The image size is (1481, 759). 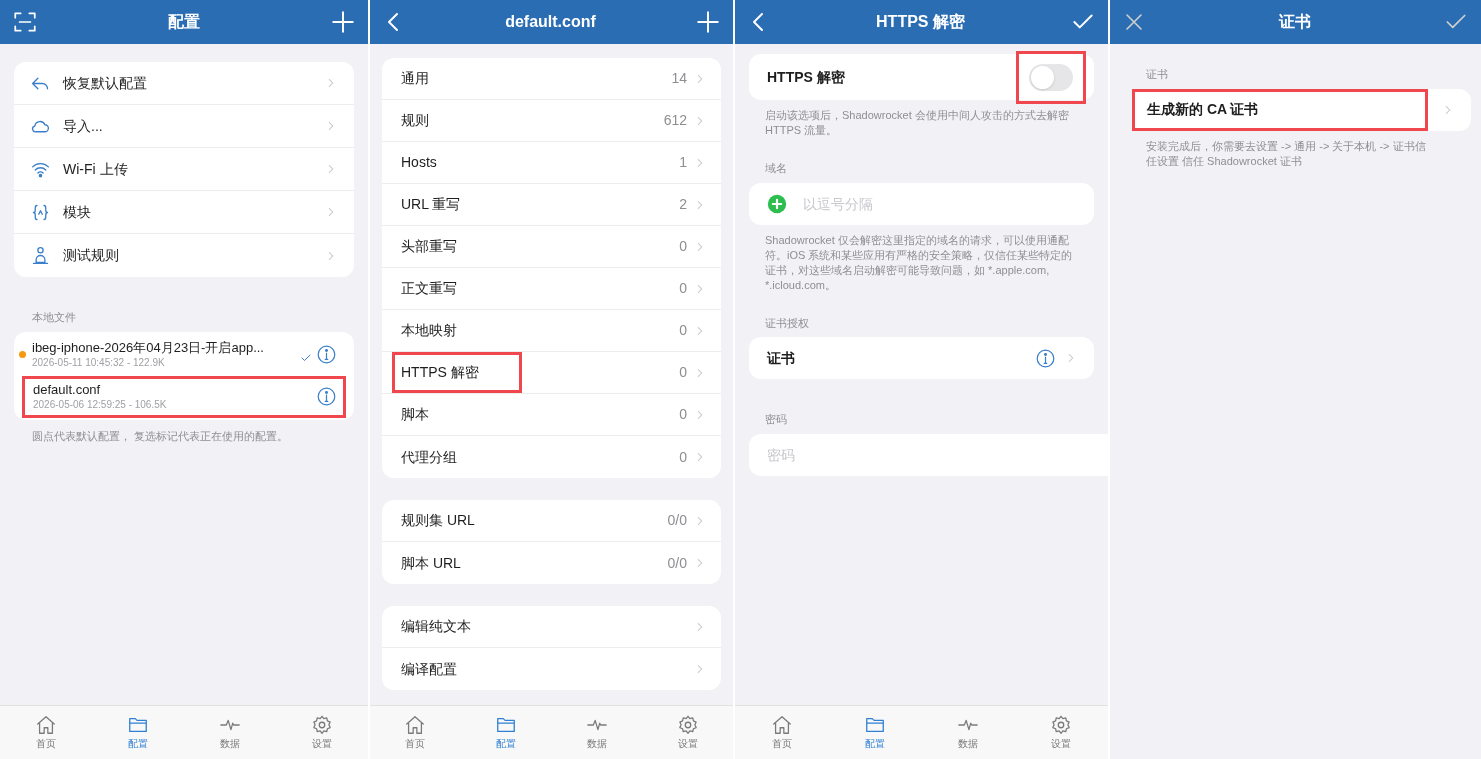 I want to click on row-label: 编辑纯文本, so click(x=436, y=626).